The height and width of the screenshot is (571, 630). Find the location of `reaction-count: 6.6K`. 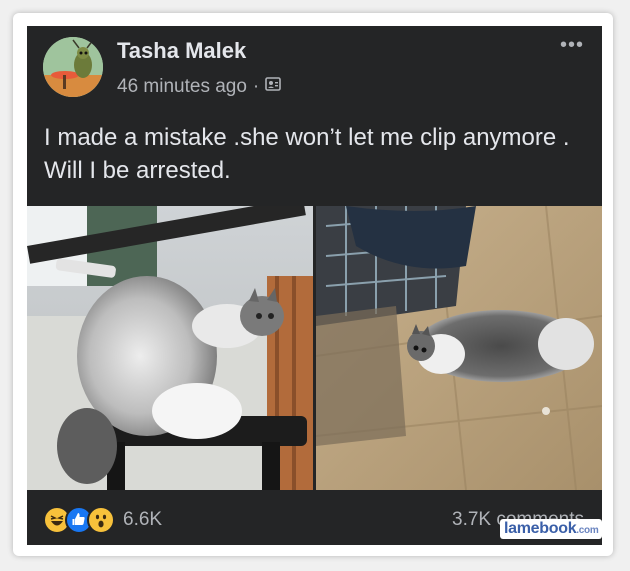

reaction-count: 6.6K is located at coordinates (143, 519).